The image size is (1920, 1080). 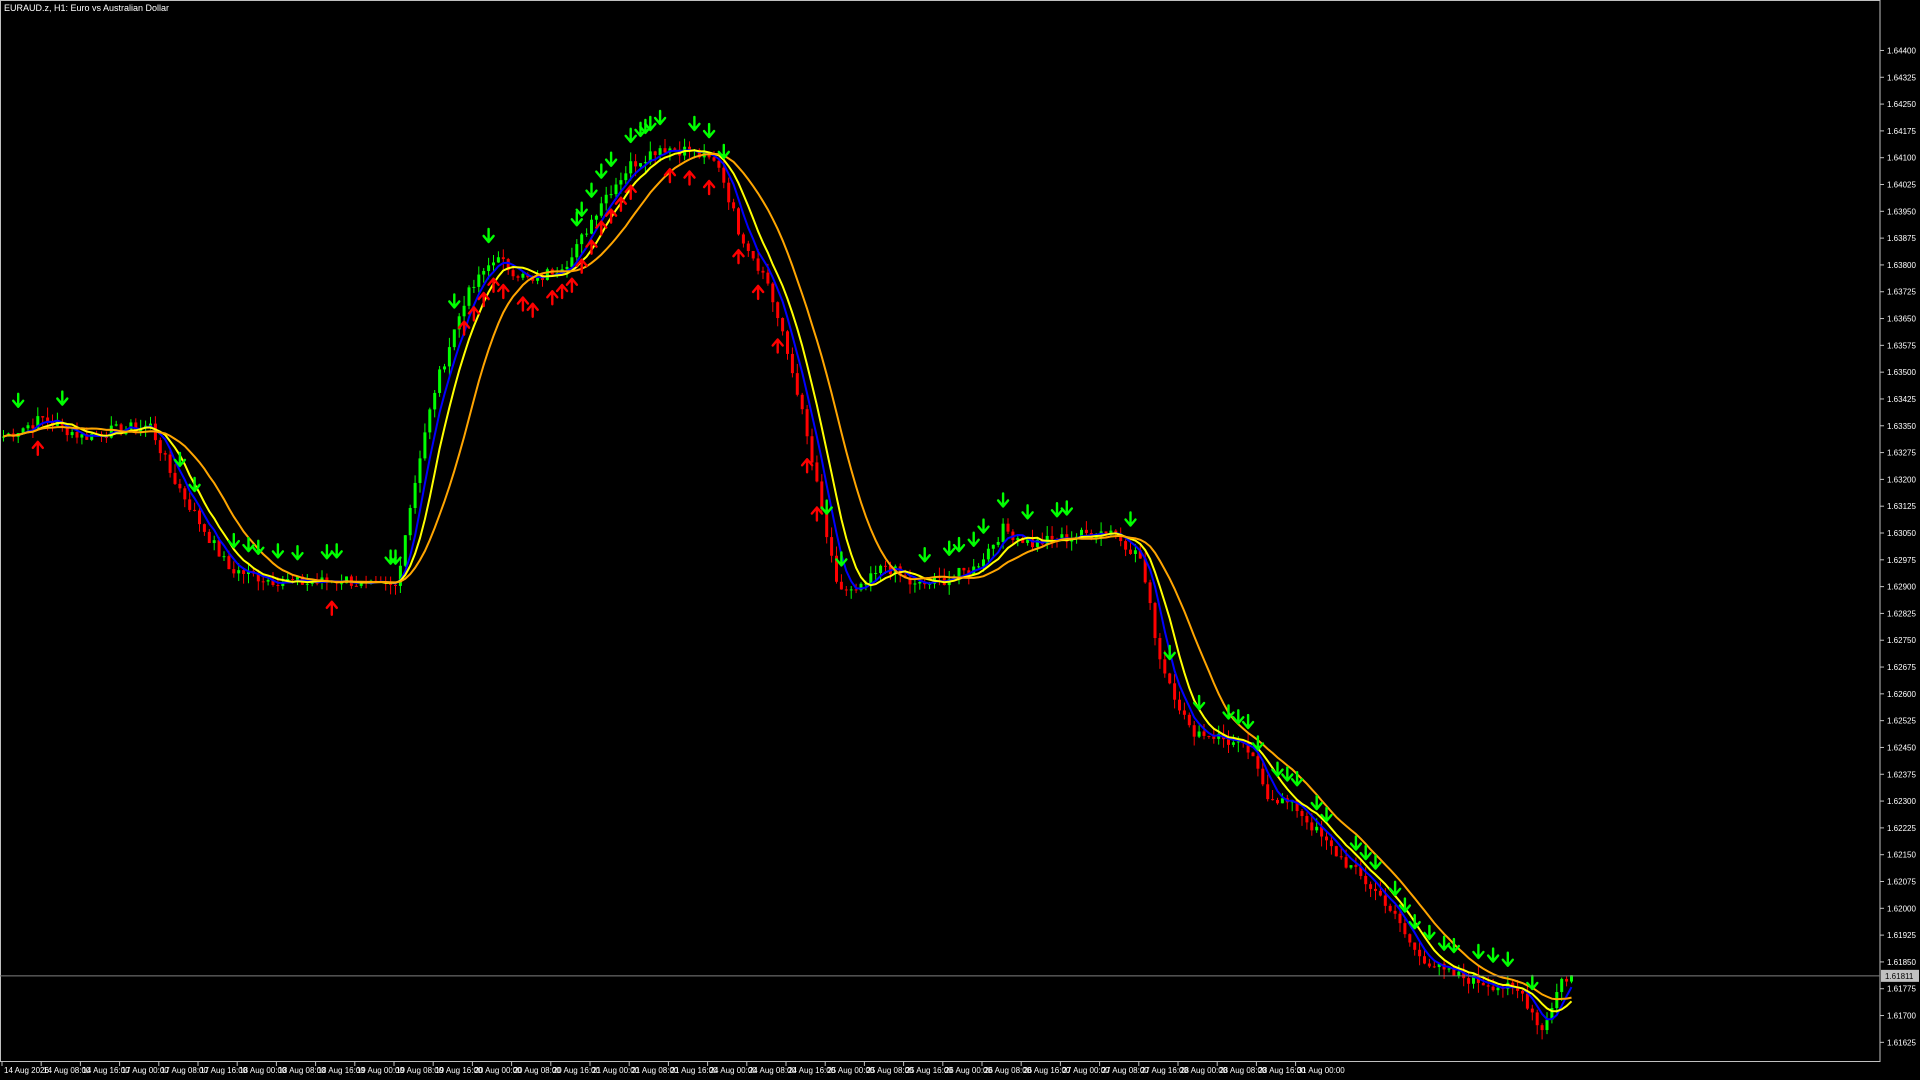 I want to click on svg-text: 1.61850, so click(x=1901, y=962).